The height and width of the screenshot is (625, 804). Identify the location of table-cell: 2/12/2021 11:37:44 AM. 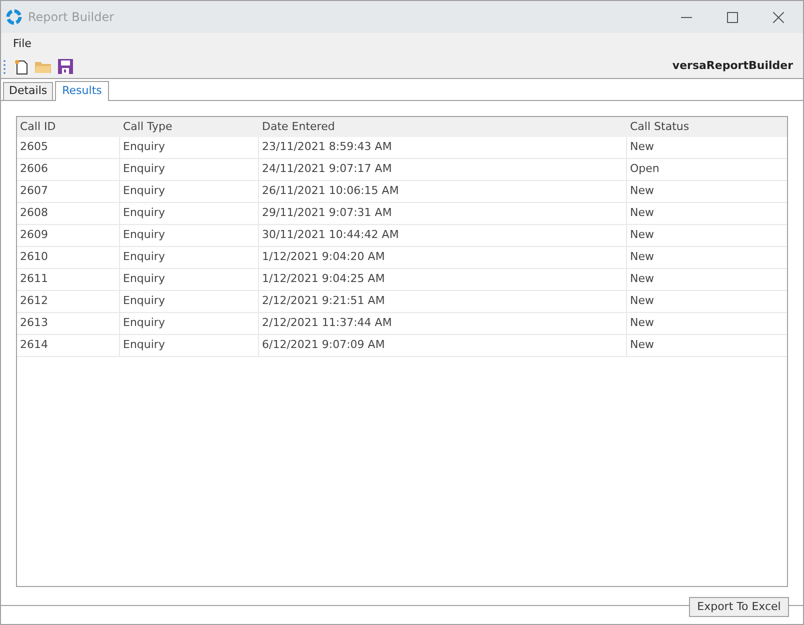
(443, 323).